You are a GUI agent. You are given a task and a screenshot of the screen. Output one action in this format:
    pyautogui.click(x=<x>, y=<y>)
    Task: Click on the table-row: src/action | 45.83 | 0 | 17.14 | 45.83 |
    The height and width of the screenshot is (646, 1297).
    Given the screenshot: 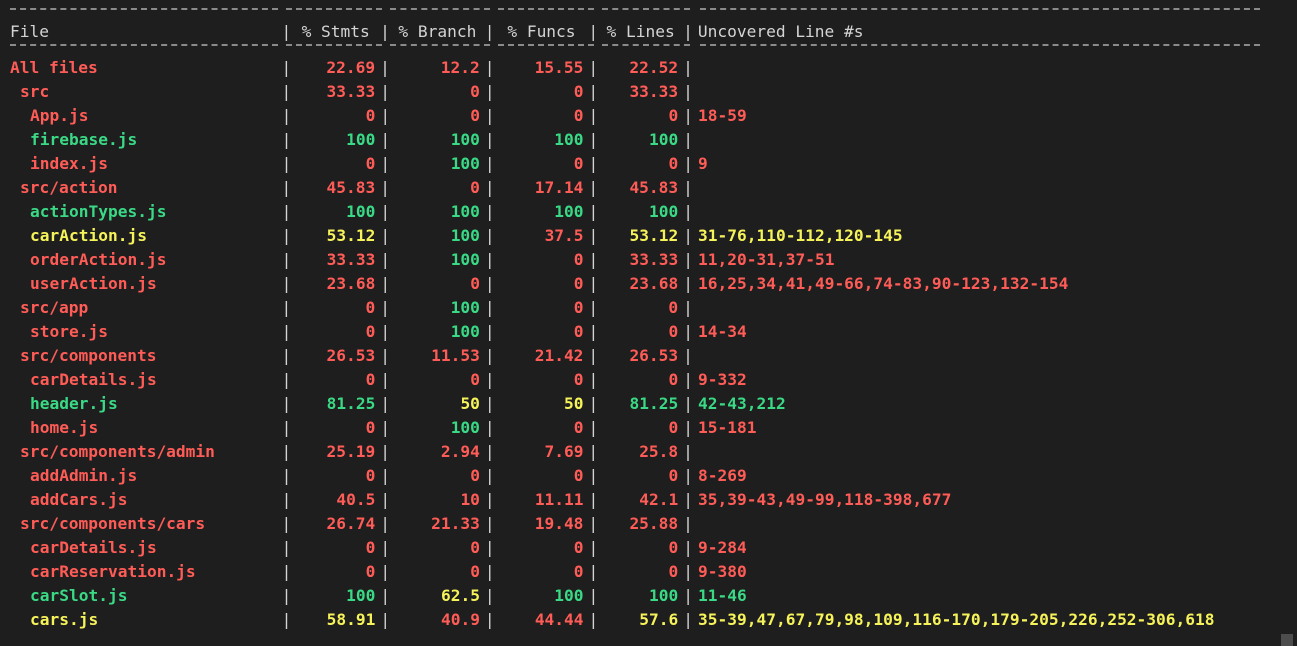 What is the action you would take?
    pyautogui.click(x=650, y=188)
    